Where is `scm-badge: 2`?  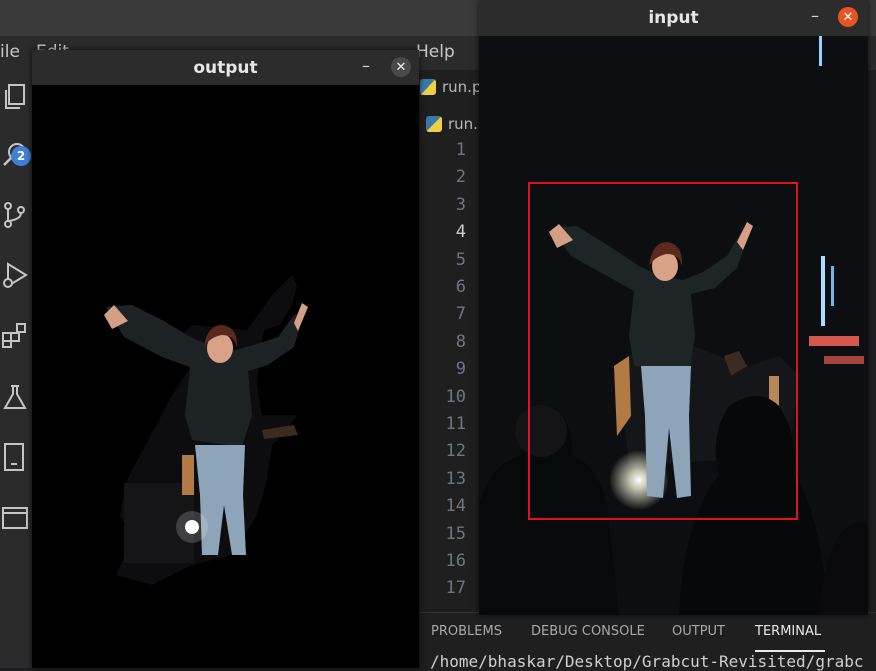
scm-badge: 2 is located at coordinates (21, 156).